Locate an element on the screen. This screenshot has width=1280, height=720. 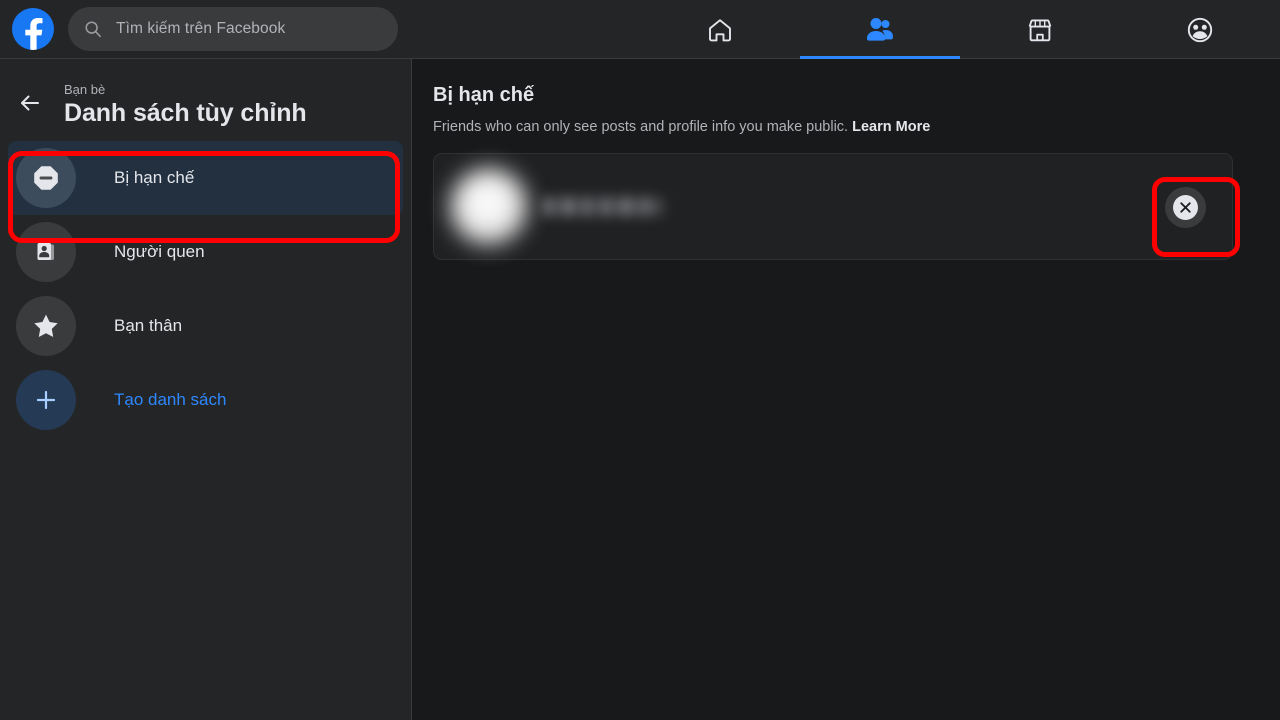
close-x-icon is located at coordinates (1185, 207).